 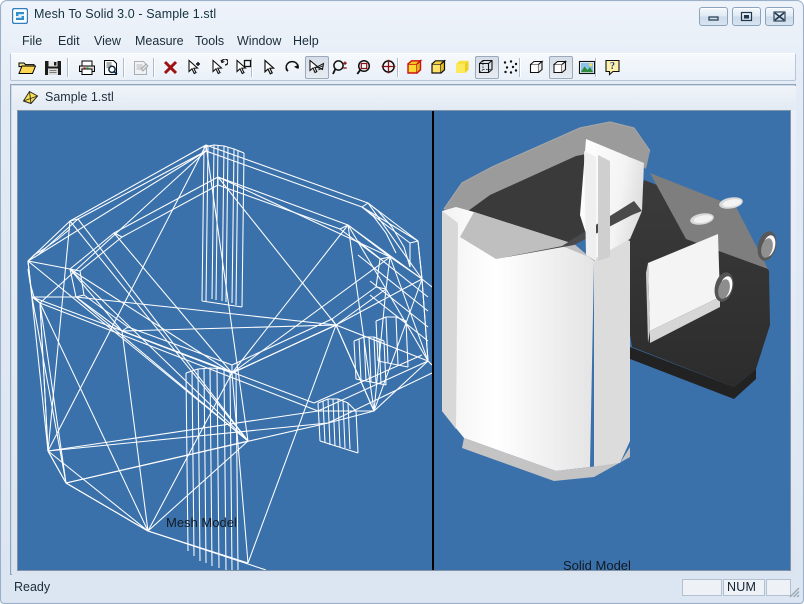 I want to click on minimize-button, so click(x=713, y=16).